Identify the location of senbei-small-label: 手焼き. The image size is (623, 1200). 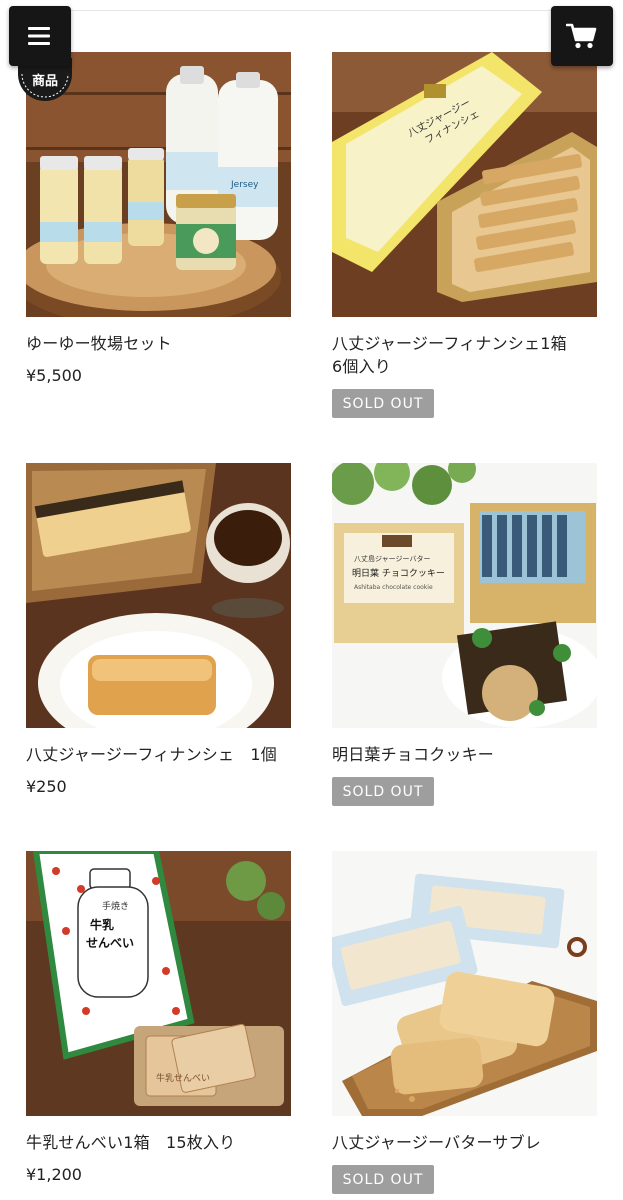
(115, 906).